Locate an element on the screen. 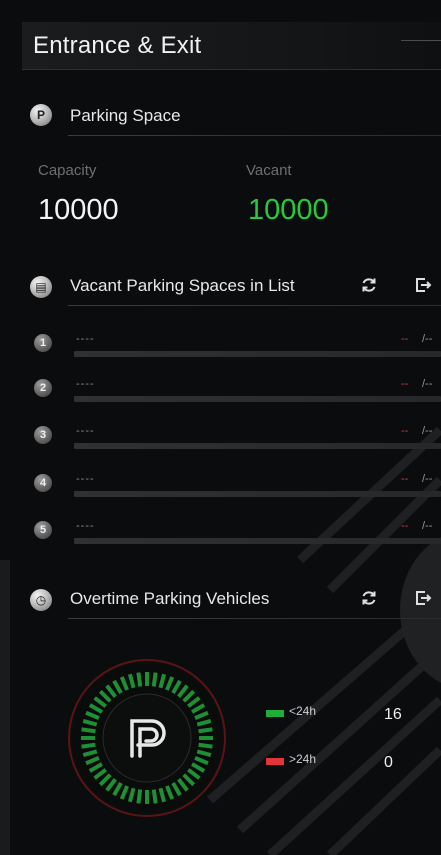 The height and width of the screenshot is (855, 441). overtime-icon: ◷ is located at coordinates (41, 600).